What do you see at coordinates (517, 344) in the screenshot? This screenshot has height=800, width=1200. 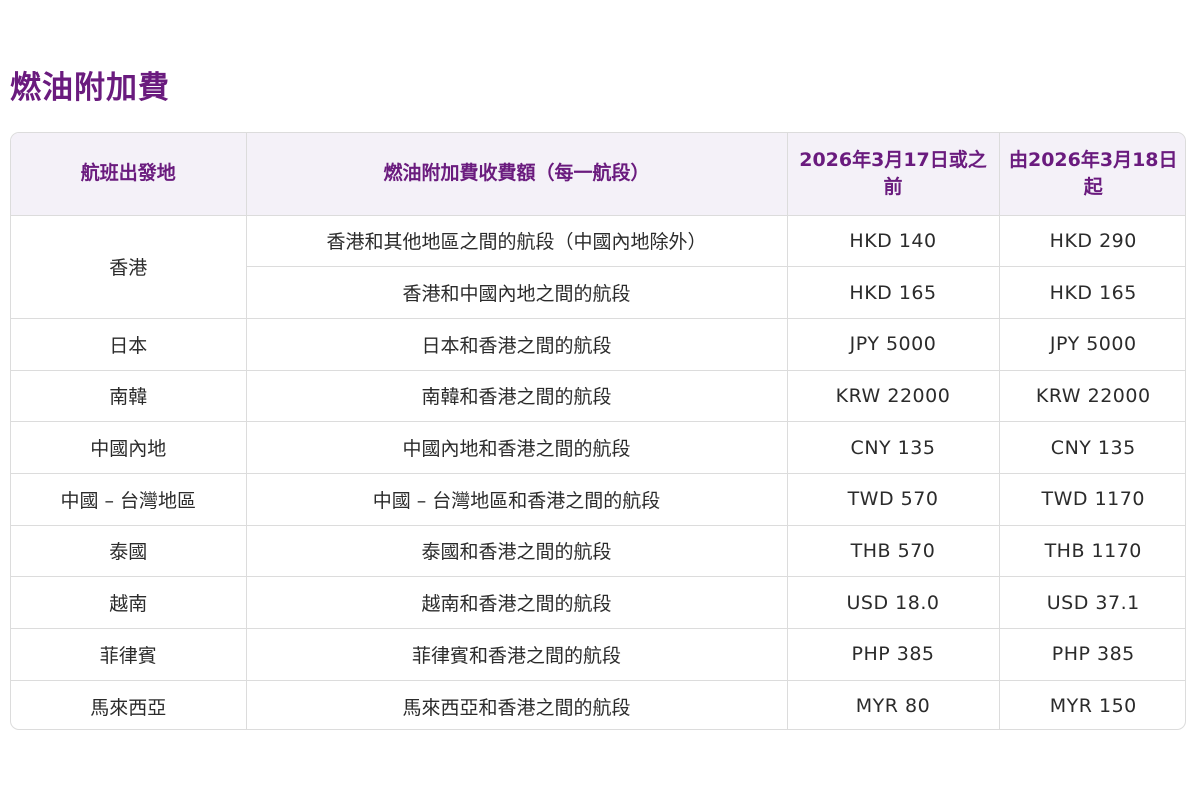 I see `row-sector: 日本和香港之間的航段` at bounding box center [517, 344].